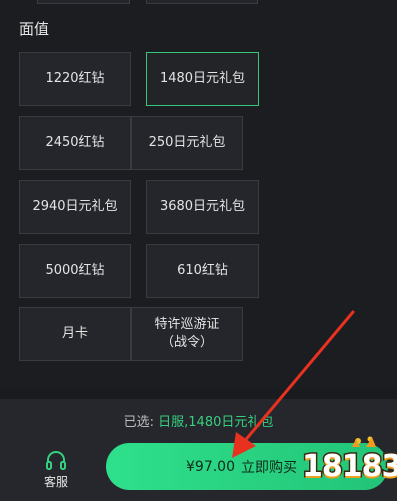 Image resolution: width=397 pixels, height=501 pixels. Describe the element at coordinates (34, 29) in the screenshot. I see `section-title: 面值` at that location.